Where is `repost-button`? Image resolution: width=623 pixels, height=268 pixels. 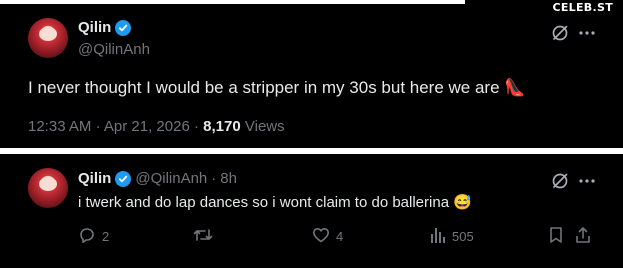 repost-button is located at coordinates (206, 236).